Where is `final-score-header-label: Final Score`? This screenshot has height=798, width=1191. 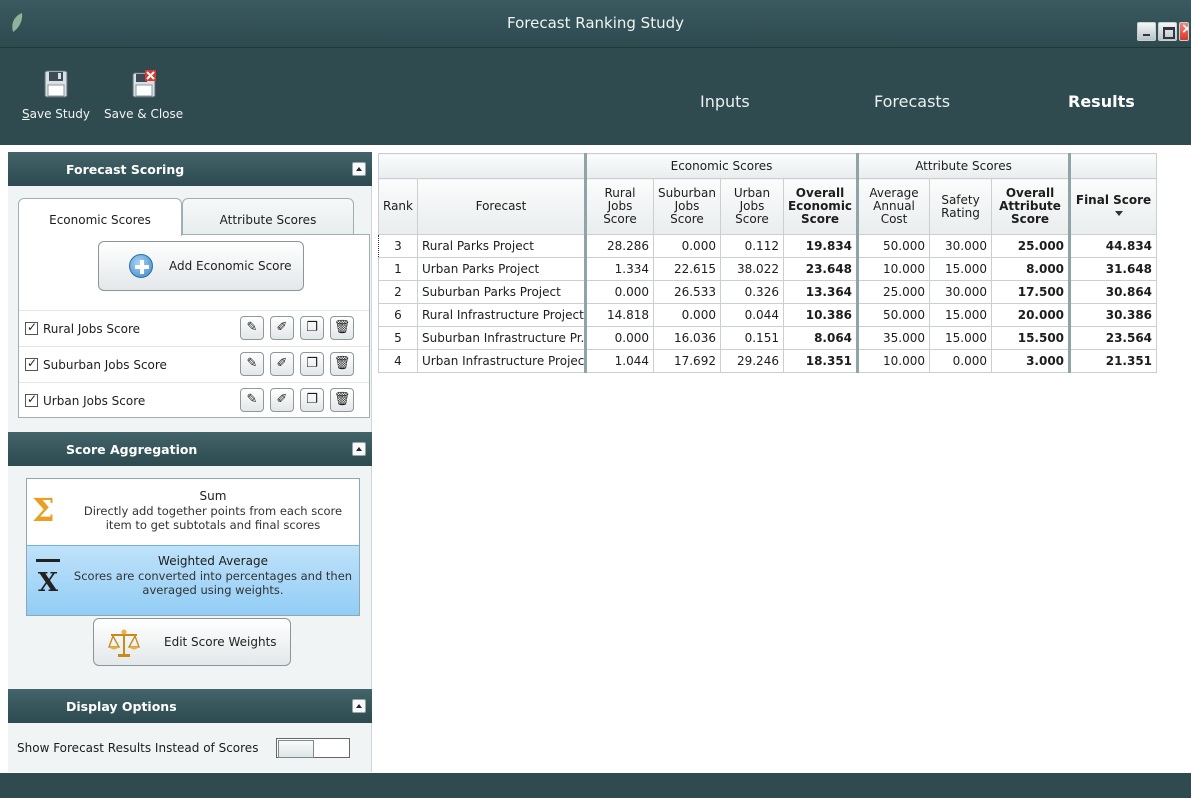
final-score-header-label: Final Score is located at coordinates (1113, 199).